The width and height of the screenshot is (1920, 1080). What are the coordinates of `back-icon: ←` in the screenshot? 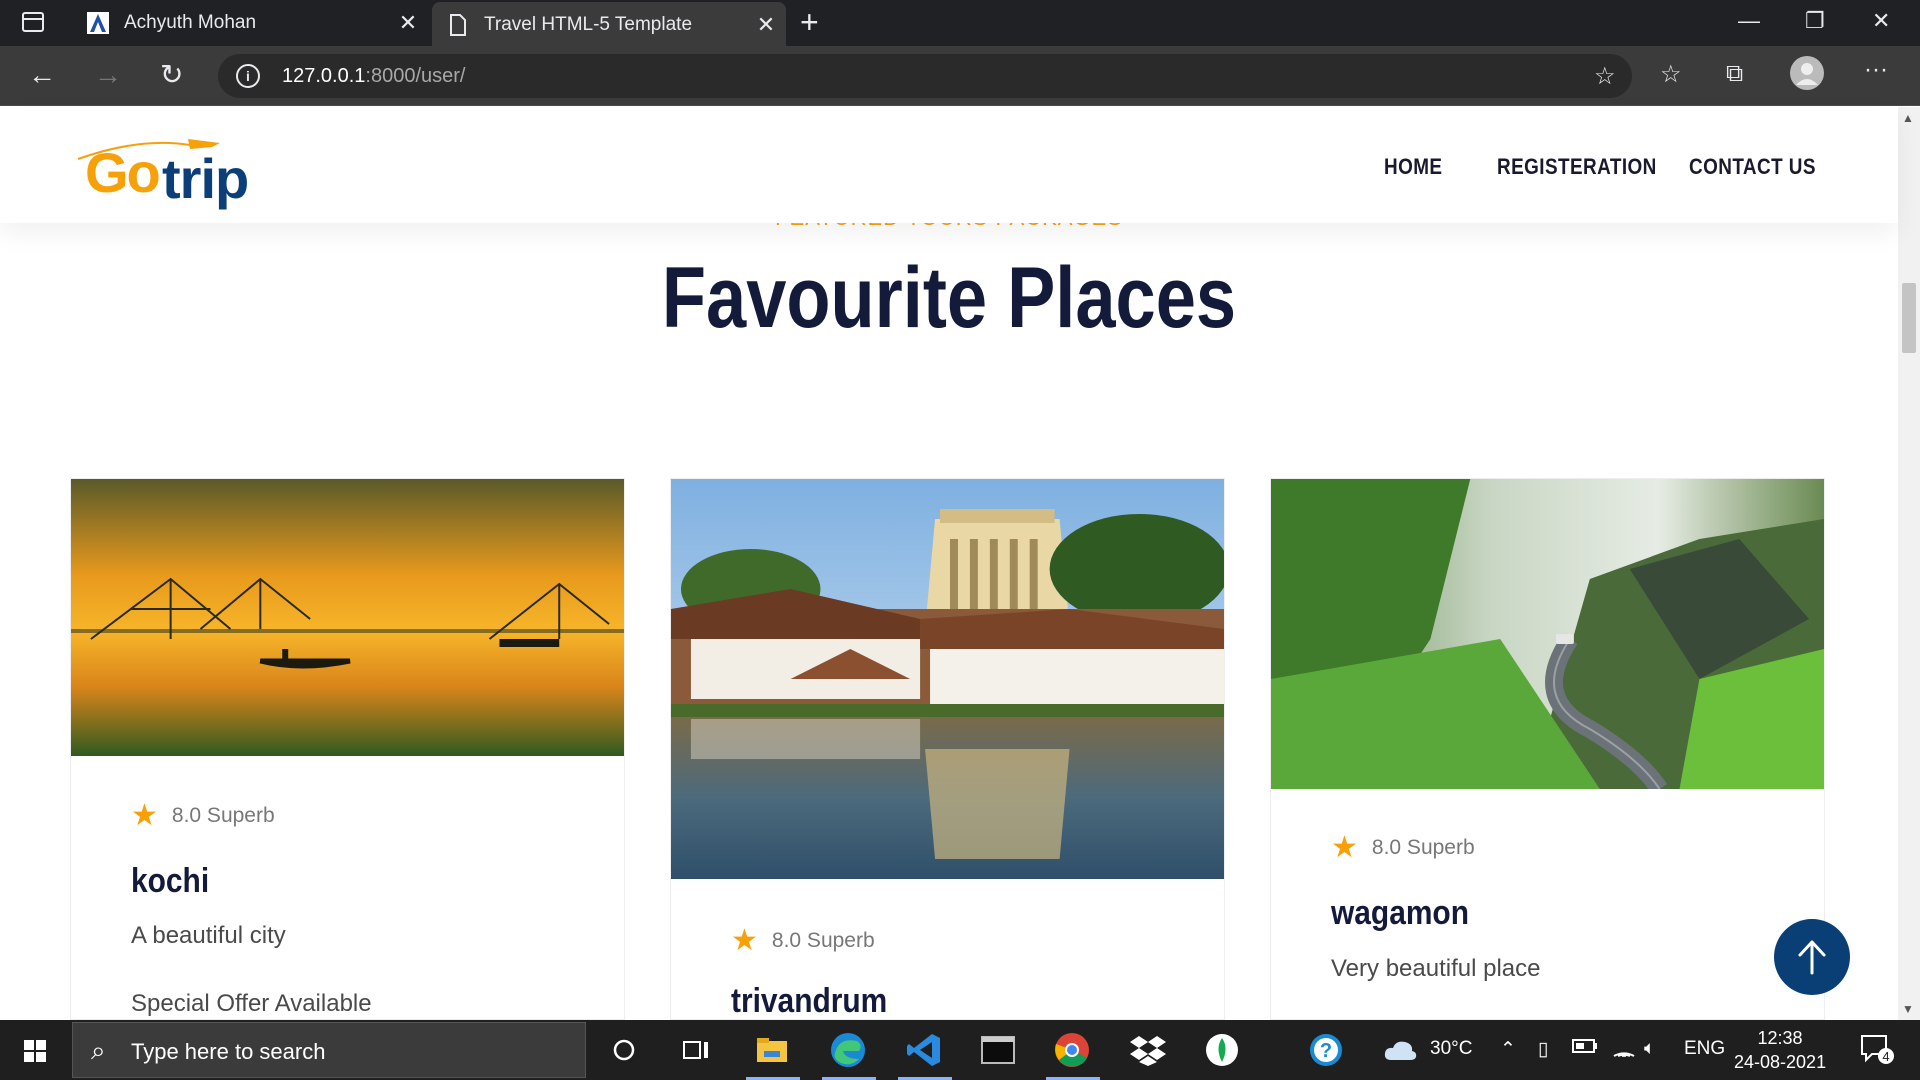 It's located at (42, 75).